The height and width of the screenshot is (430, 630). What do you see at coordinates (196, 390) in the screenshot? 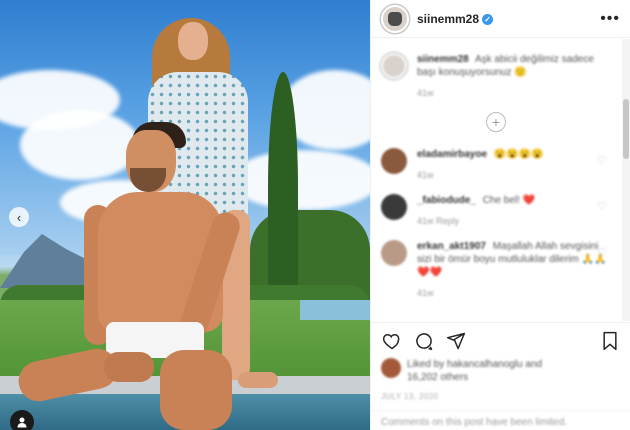
I see `man-leg-right` at bounding box center [196, 390].